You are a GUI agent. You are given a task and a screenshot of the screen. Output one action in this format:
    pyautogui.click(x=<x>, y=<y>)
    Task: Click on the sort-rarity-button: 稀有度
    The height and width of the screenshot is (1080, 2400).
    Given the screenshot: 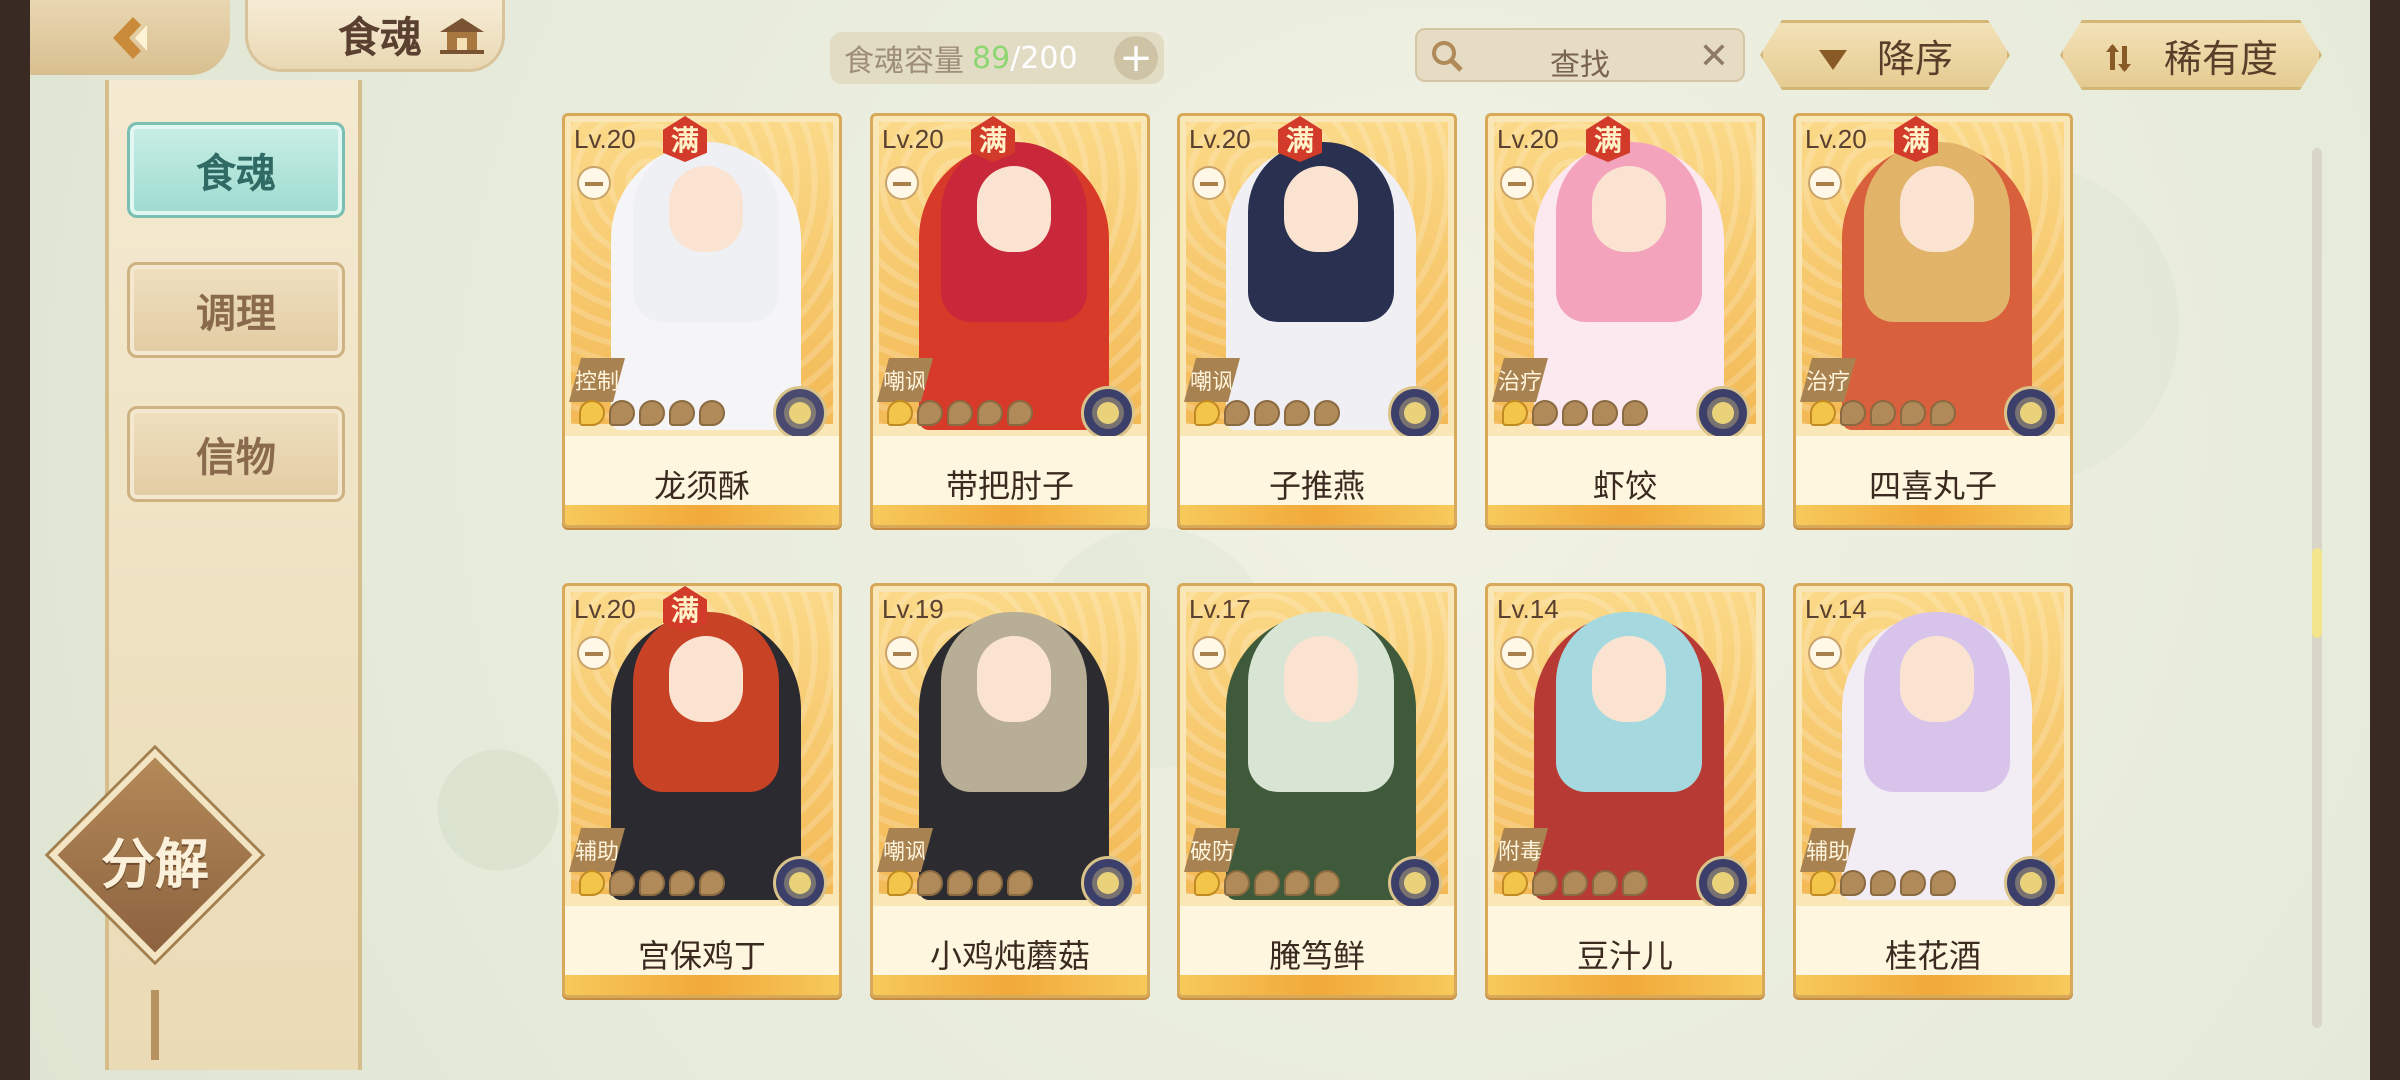 What is the action you would take?
    pyautogui.click(x=2191, y=55)
    